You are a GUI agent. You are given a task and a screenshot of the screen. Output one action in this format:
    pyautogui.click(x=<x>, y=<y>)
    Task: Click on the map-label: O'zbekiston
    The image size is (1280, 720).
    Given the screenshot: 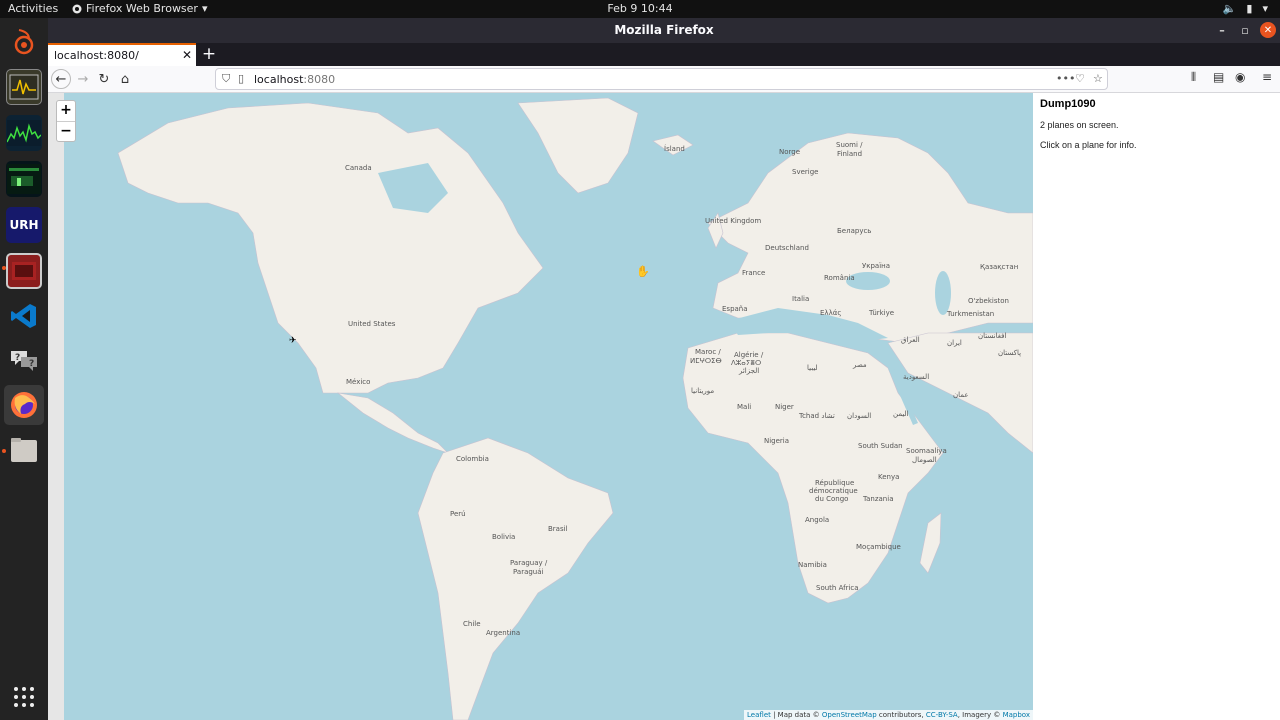 What is the action you would take?
    pyautogui.click(x=988, y=301)
    